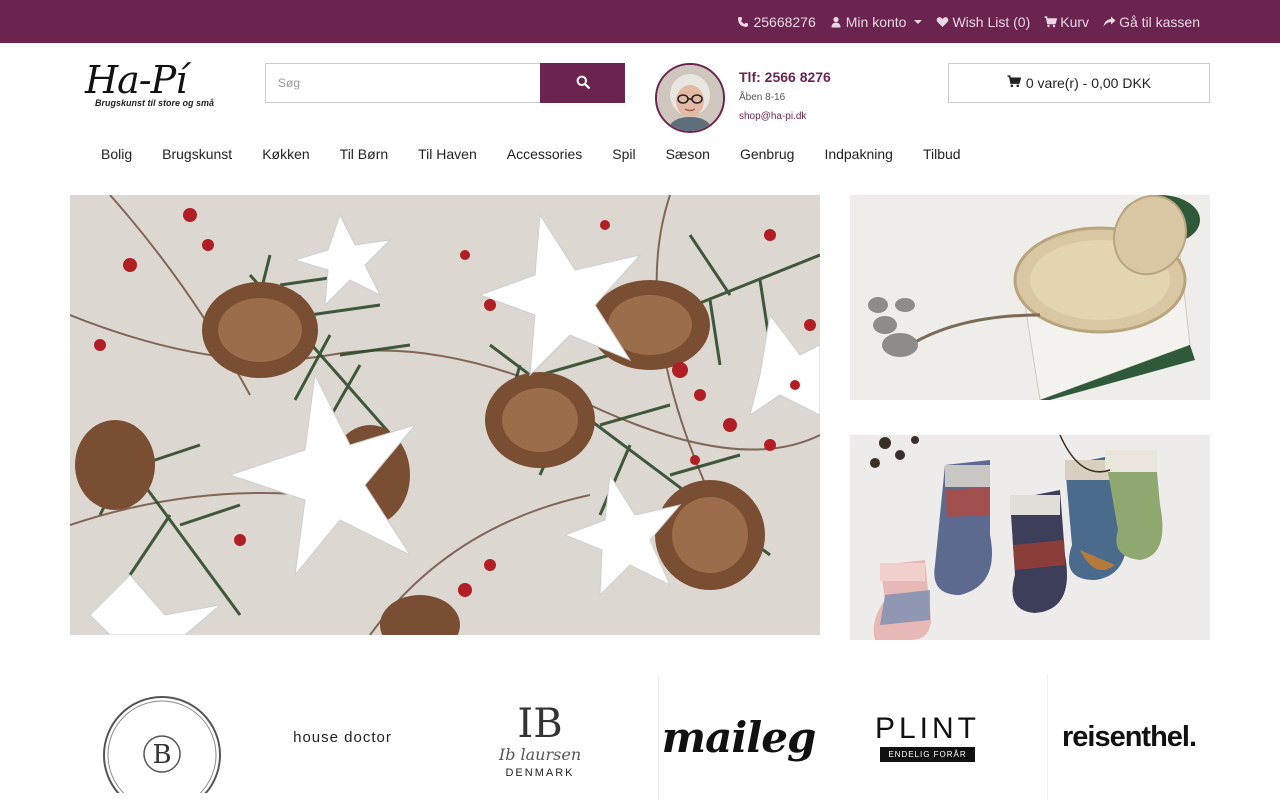 The height and width of the screenshot is (800, 1280). What do you see at coordinates (116, 154) in the screenshot?
I see `nav-item-bolig: Bolig` at bounding box center [116, 154].